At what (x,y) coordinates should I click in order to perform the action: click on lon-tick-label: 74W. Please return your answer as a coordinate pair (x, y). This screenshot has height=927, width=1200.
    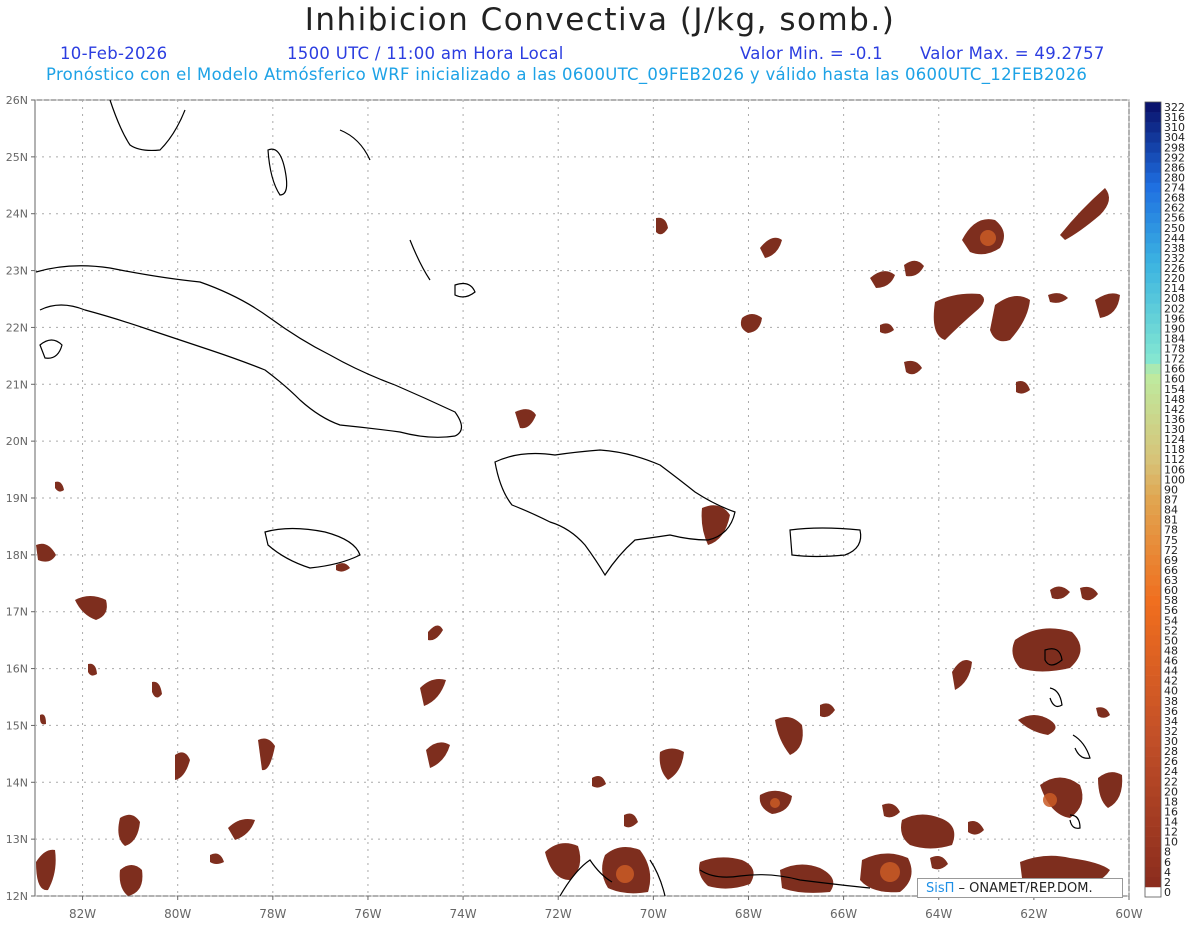
    Looking at the image, I should click on (463, 914).